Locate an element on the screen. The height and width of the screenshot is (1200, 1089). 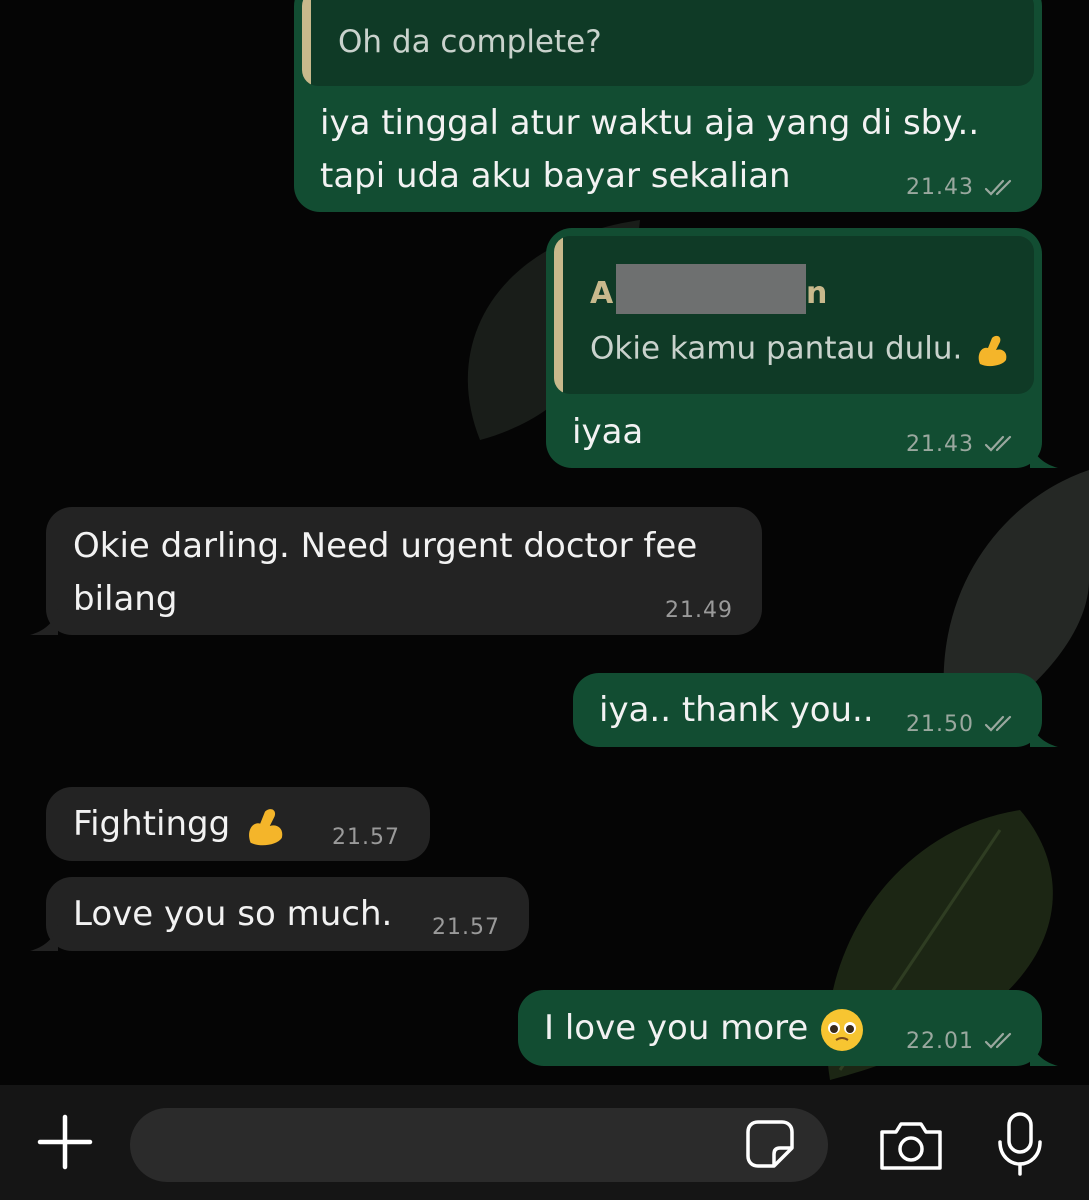
outgoing-message: A n Okie kamu pantau dulu. iyaa 21.43 is located at coordinates (794, 348).